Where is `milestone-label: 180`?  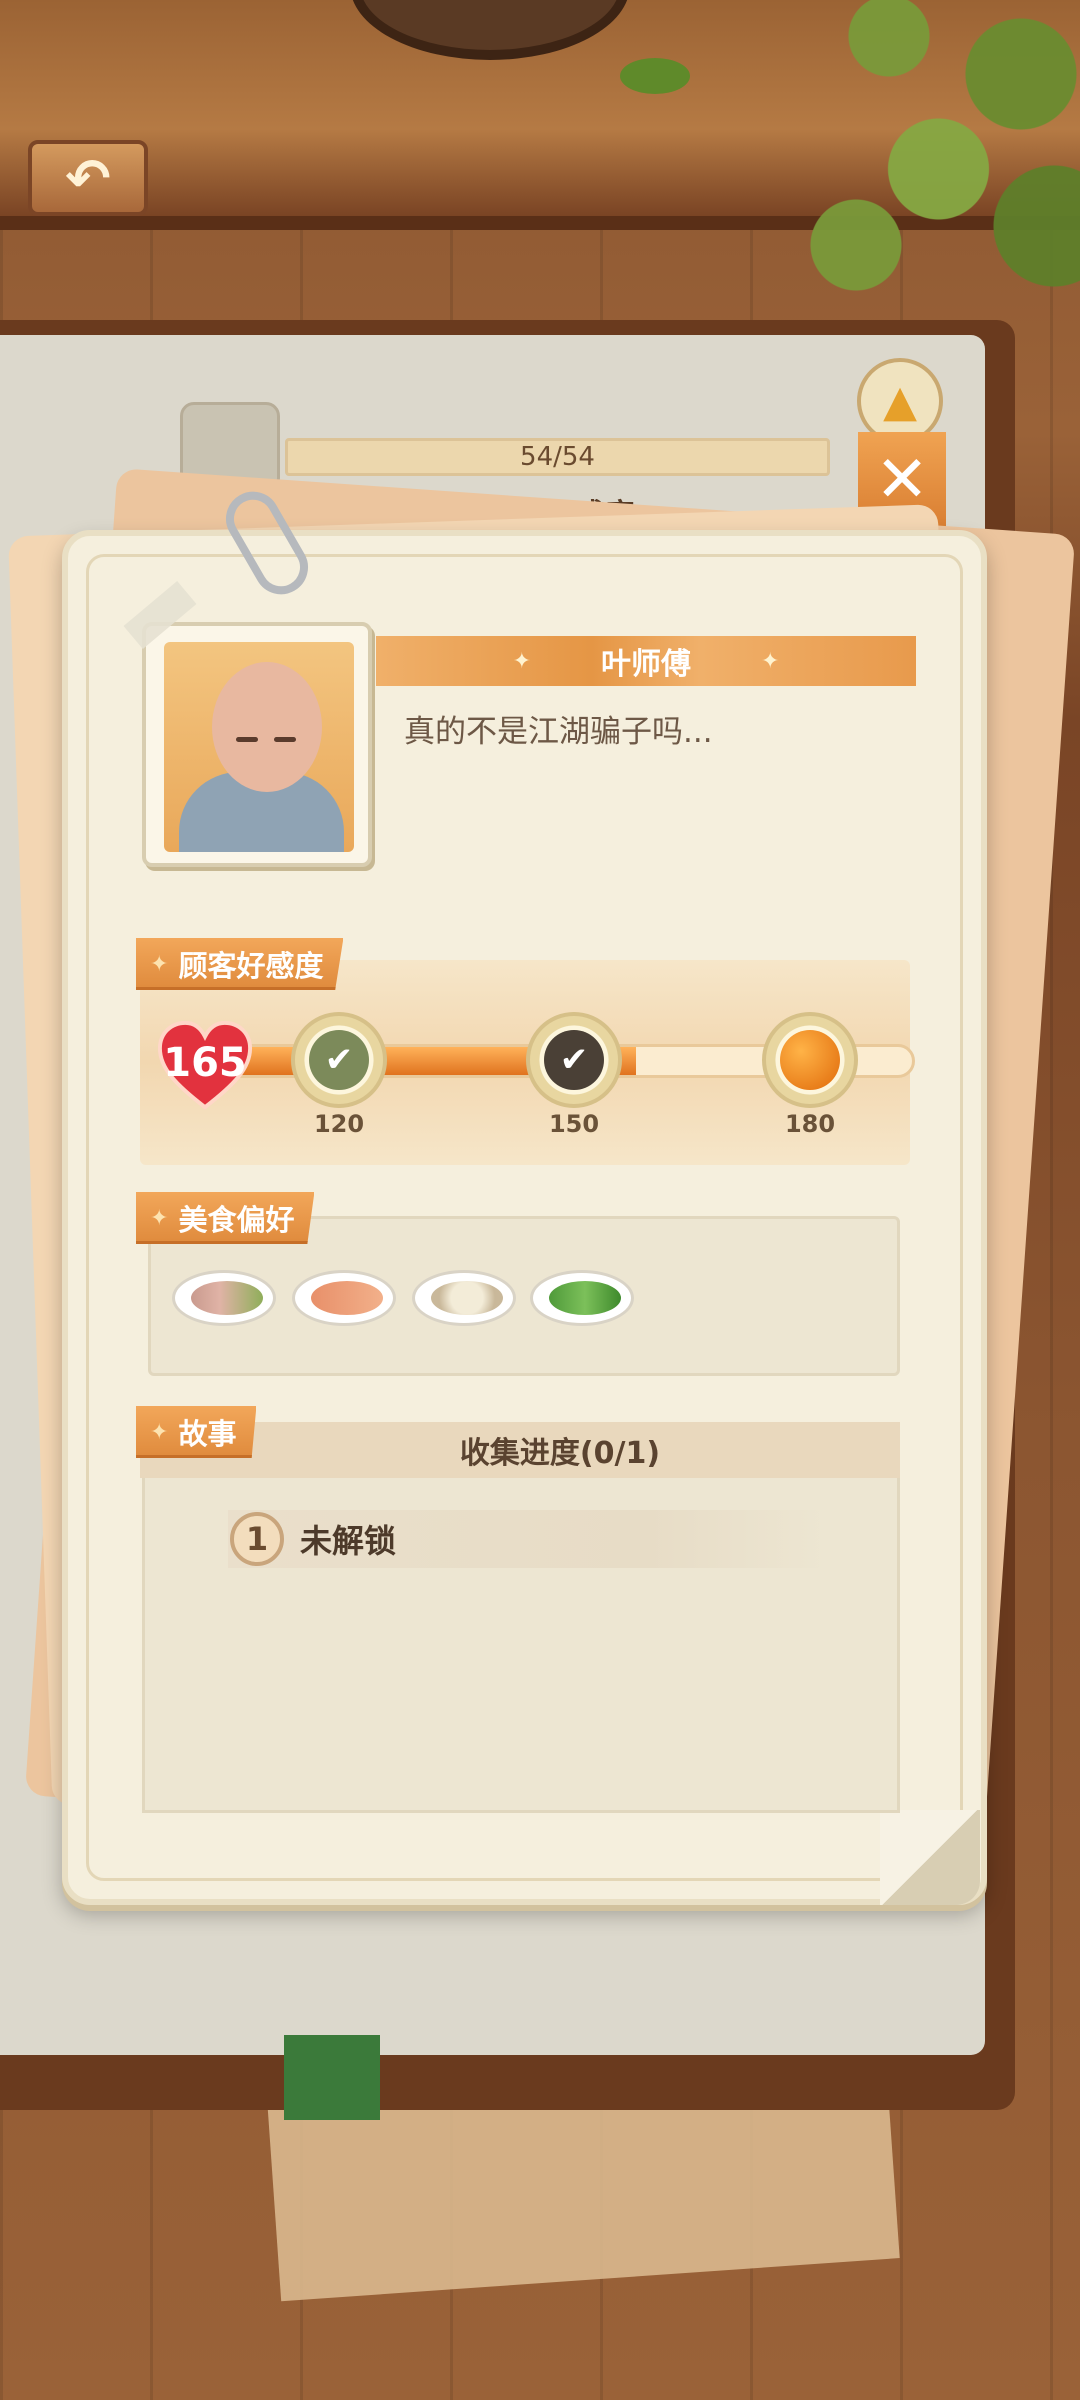
milestone-label: 180 is located at coordinates (810, 1124).